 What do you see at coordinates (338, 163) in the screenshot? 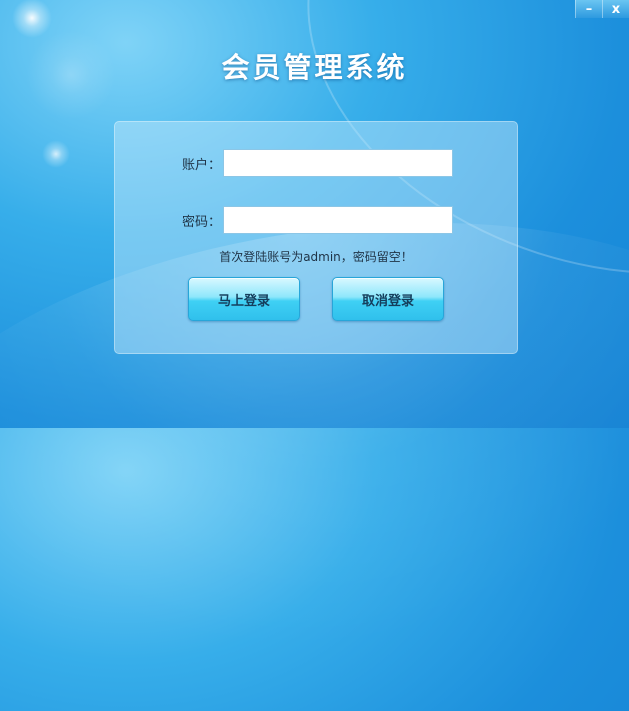
I see `account-input` at bounding box center [338, 163].